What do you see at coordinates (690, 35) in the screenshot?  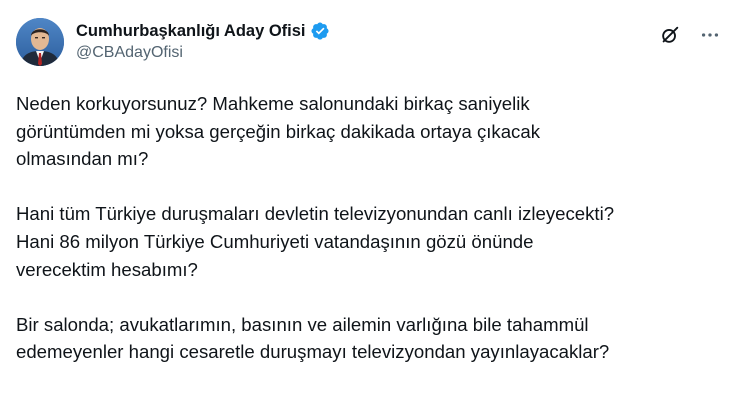 I see `tweet-actions` at bounding box center [690, 35].